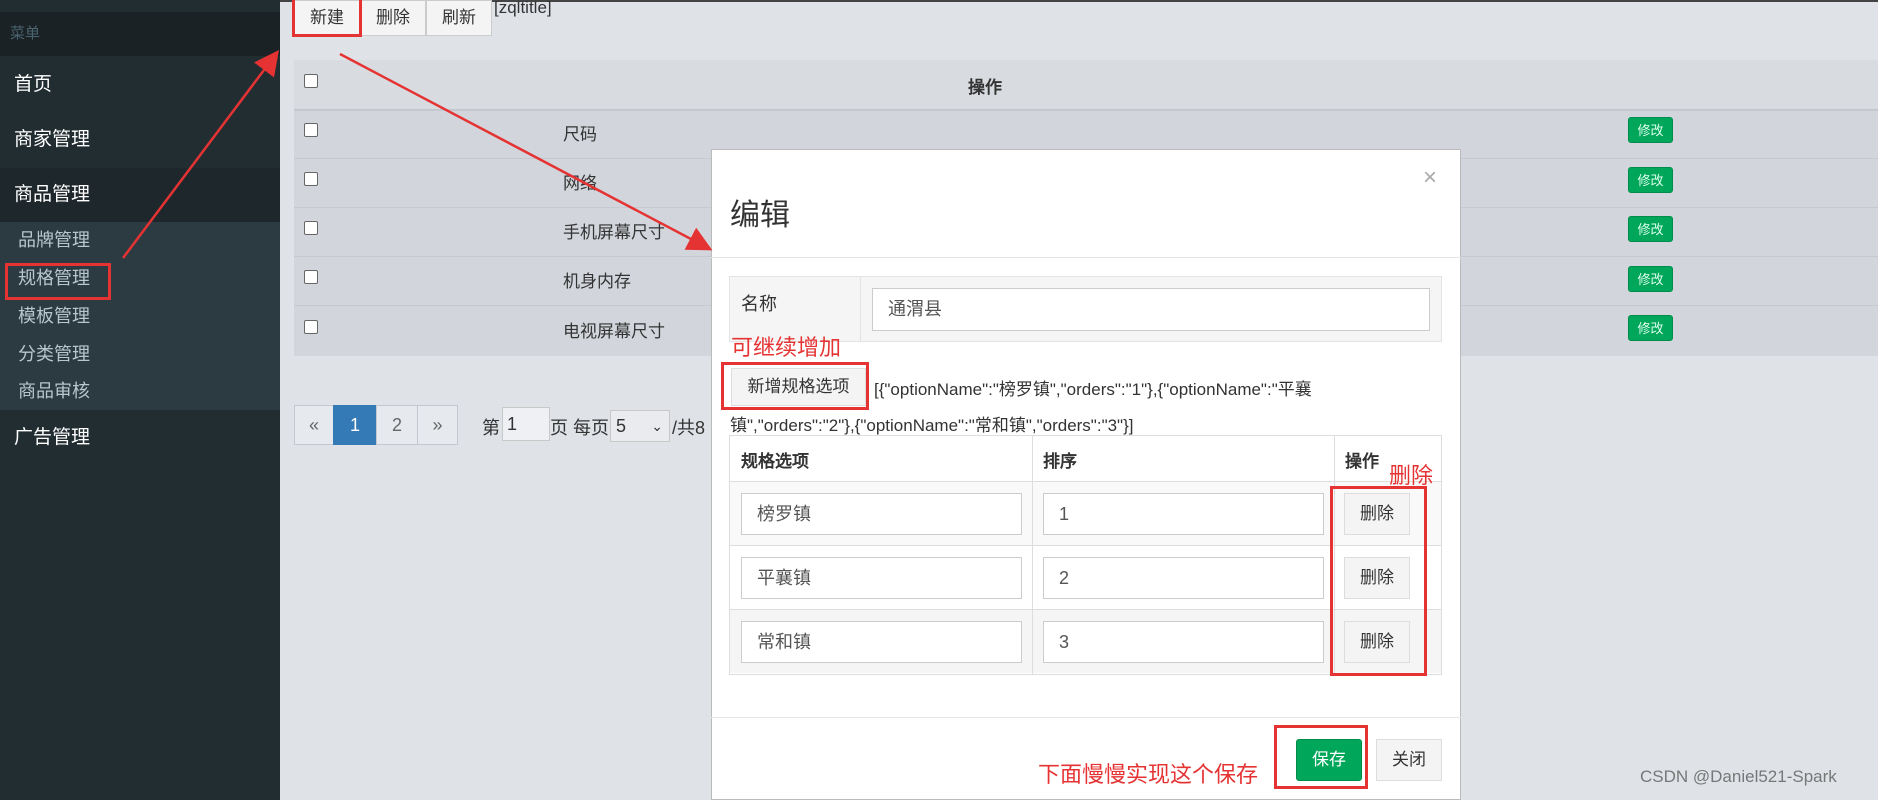 The width and height of the screenshot is (1878, 800). What do you see at coordinates (1738, 776) in the screenshot?
I see `watermark: CSDN @Daniel521-Spark` at bounding box center [1738, 776].